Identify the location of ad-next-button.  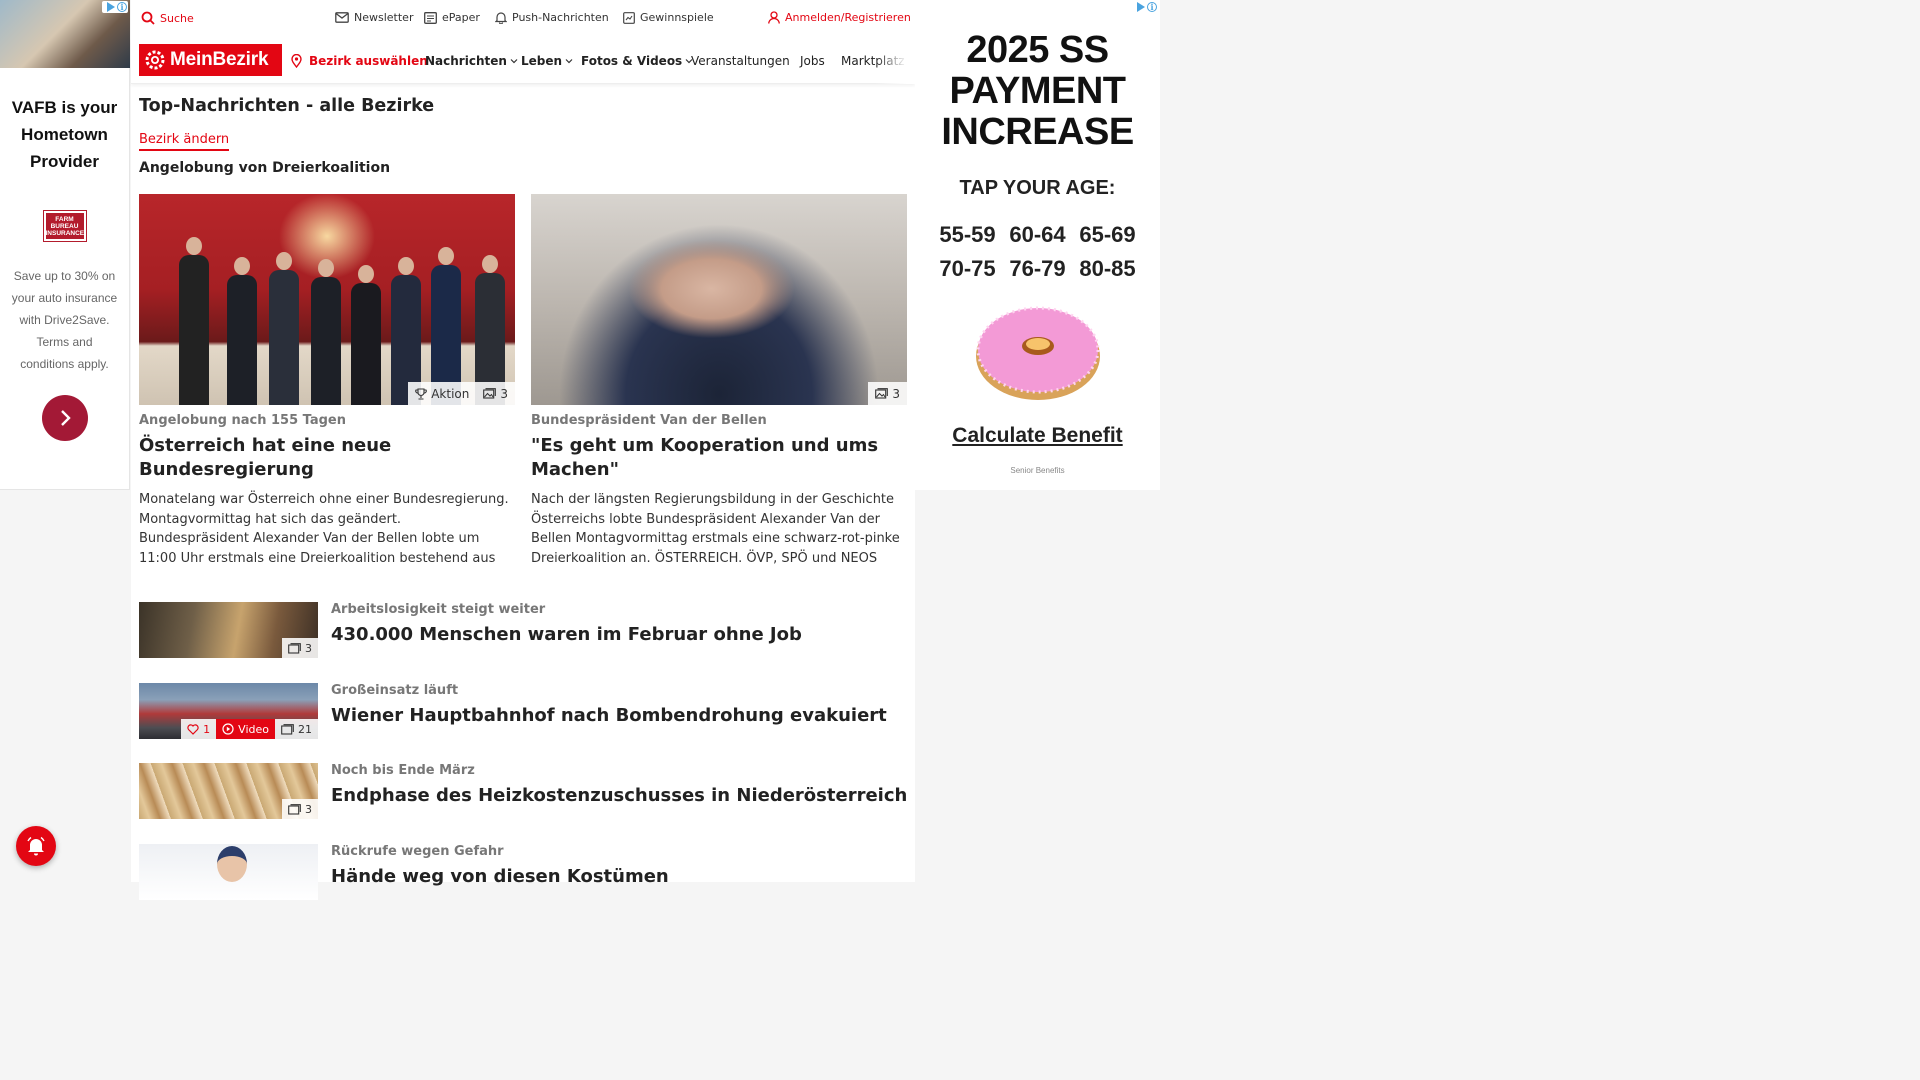
(64, 418).